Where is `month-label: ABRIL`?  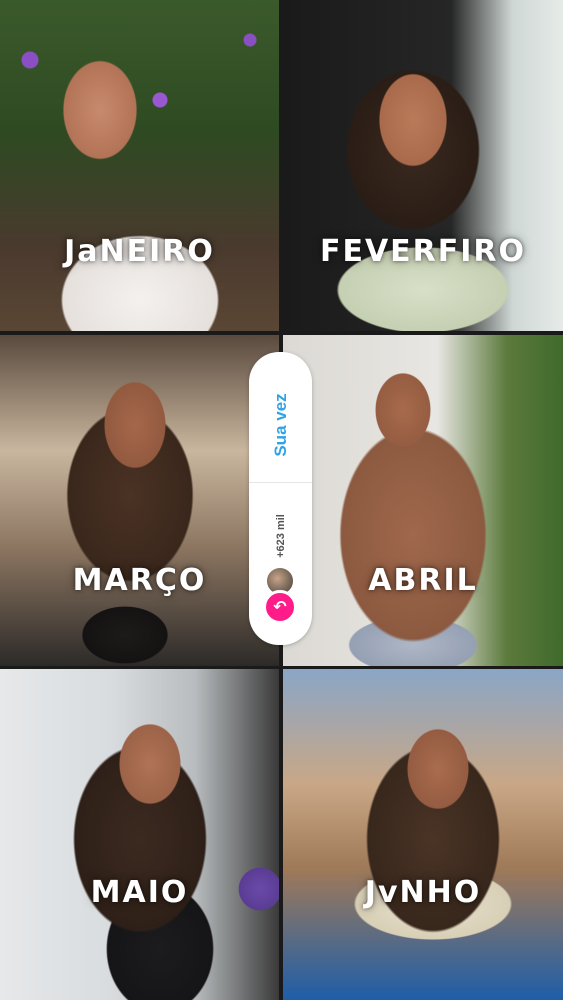 month-label: ABRIL is located at coordinates (423, 580).